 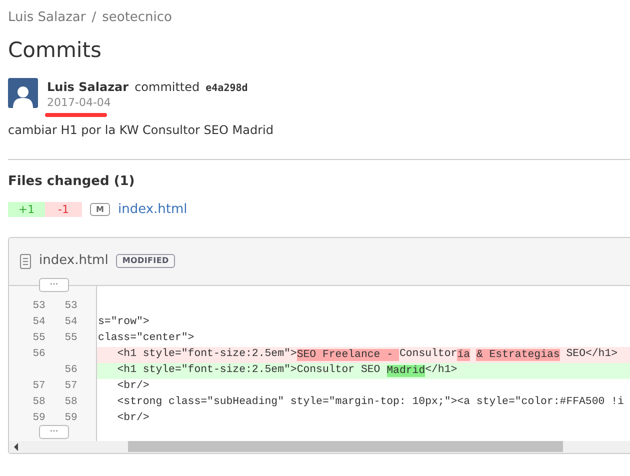 What do you see at coordinates (249, 370) in the screenshot?
I see `code-text: <h1 style="font-size:2.5em">Consultor SEO` at bounding box center [249, 370].